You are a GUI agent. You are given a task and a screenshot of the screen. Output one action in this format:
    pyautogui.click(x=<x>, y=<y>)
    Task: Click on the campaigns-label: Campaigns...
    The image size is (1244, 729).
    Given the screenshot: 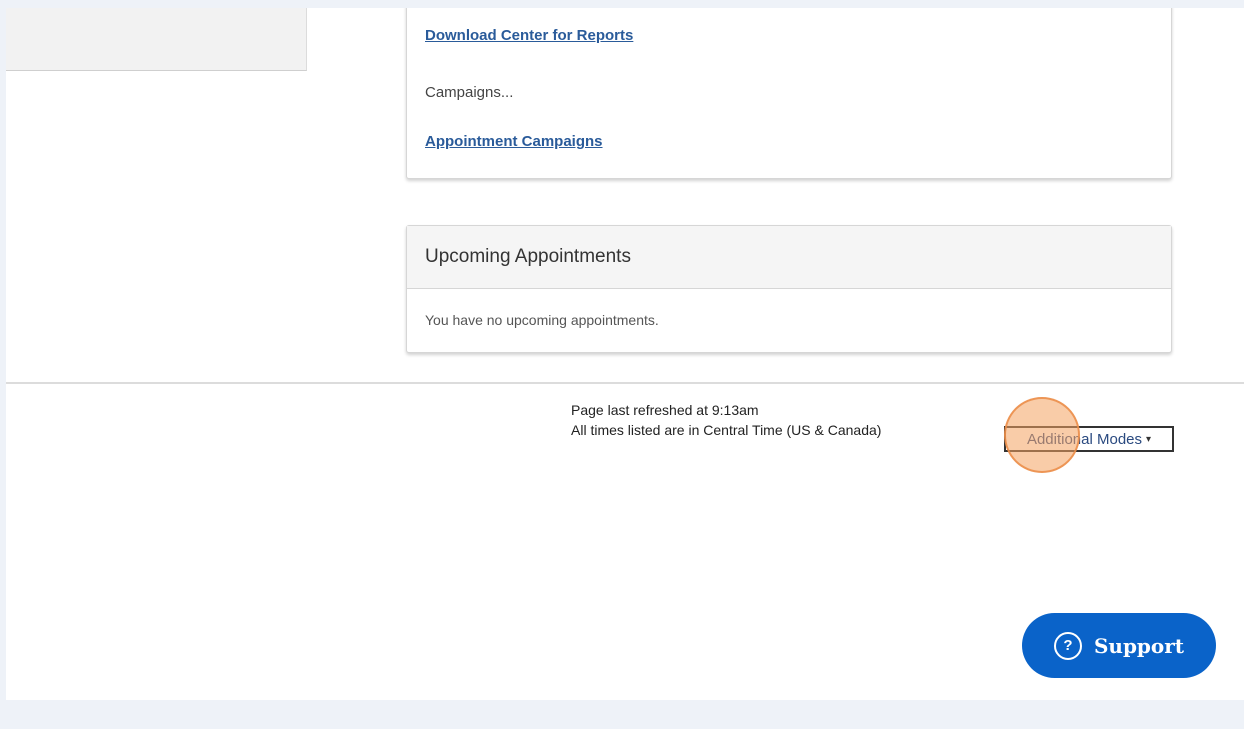 What is the action you would take?
    pyautogui.click(x=469, y=92)
    